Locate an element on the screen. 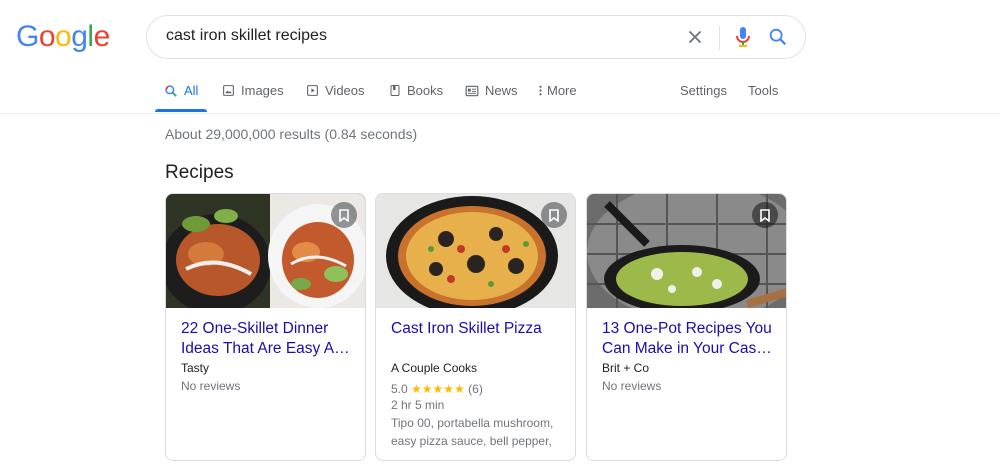 The height and width of the screenshot is (472, 1000). tab-label: More is located at coordinates (562, 90).